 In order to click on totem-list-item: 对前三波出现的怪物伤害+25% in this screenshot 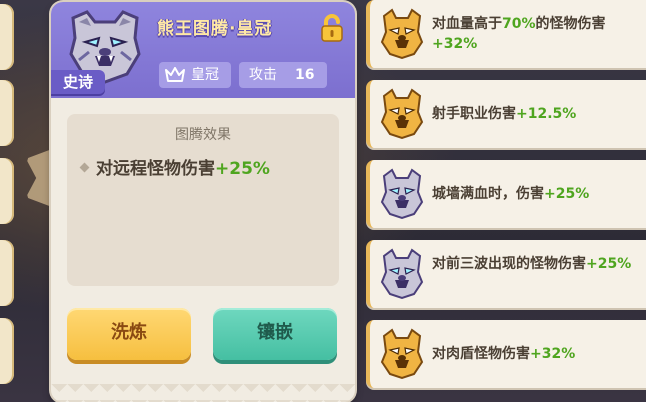, I will do `click(506, 274)`.